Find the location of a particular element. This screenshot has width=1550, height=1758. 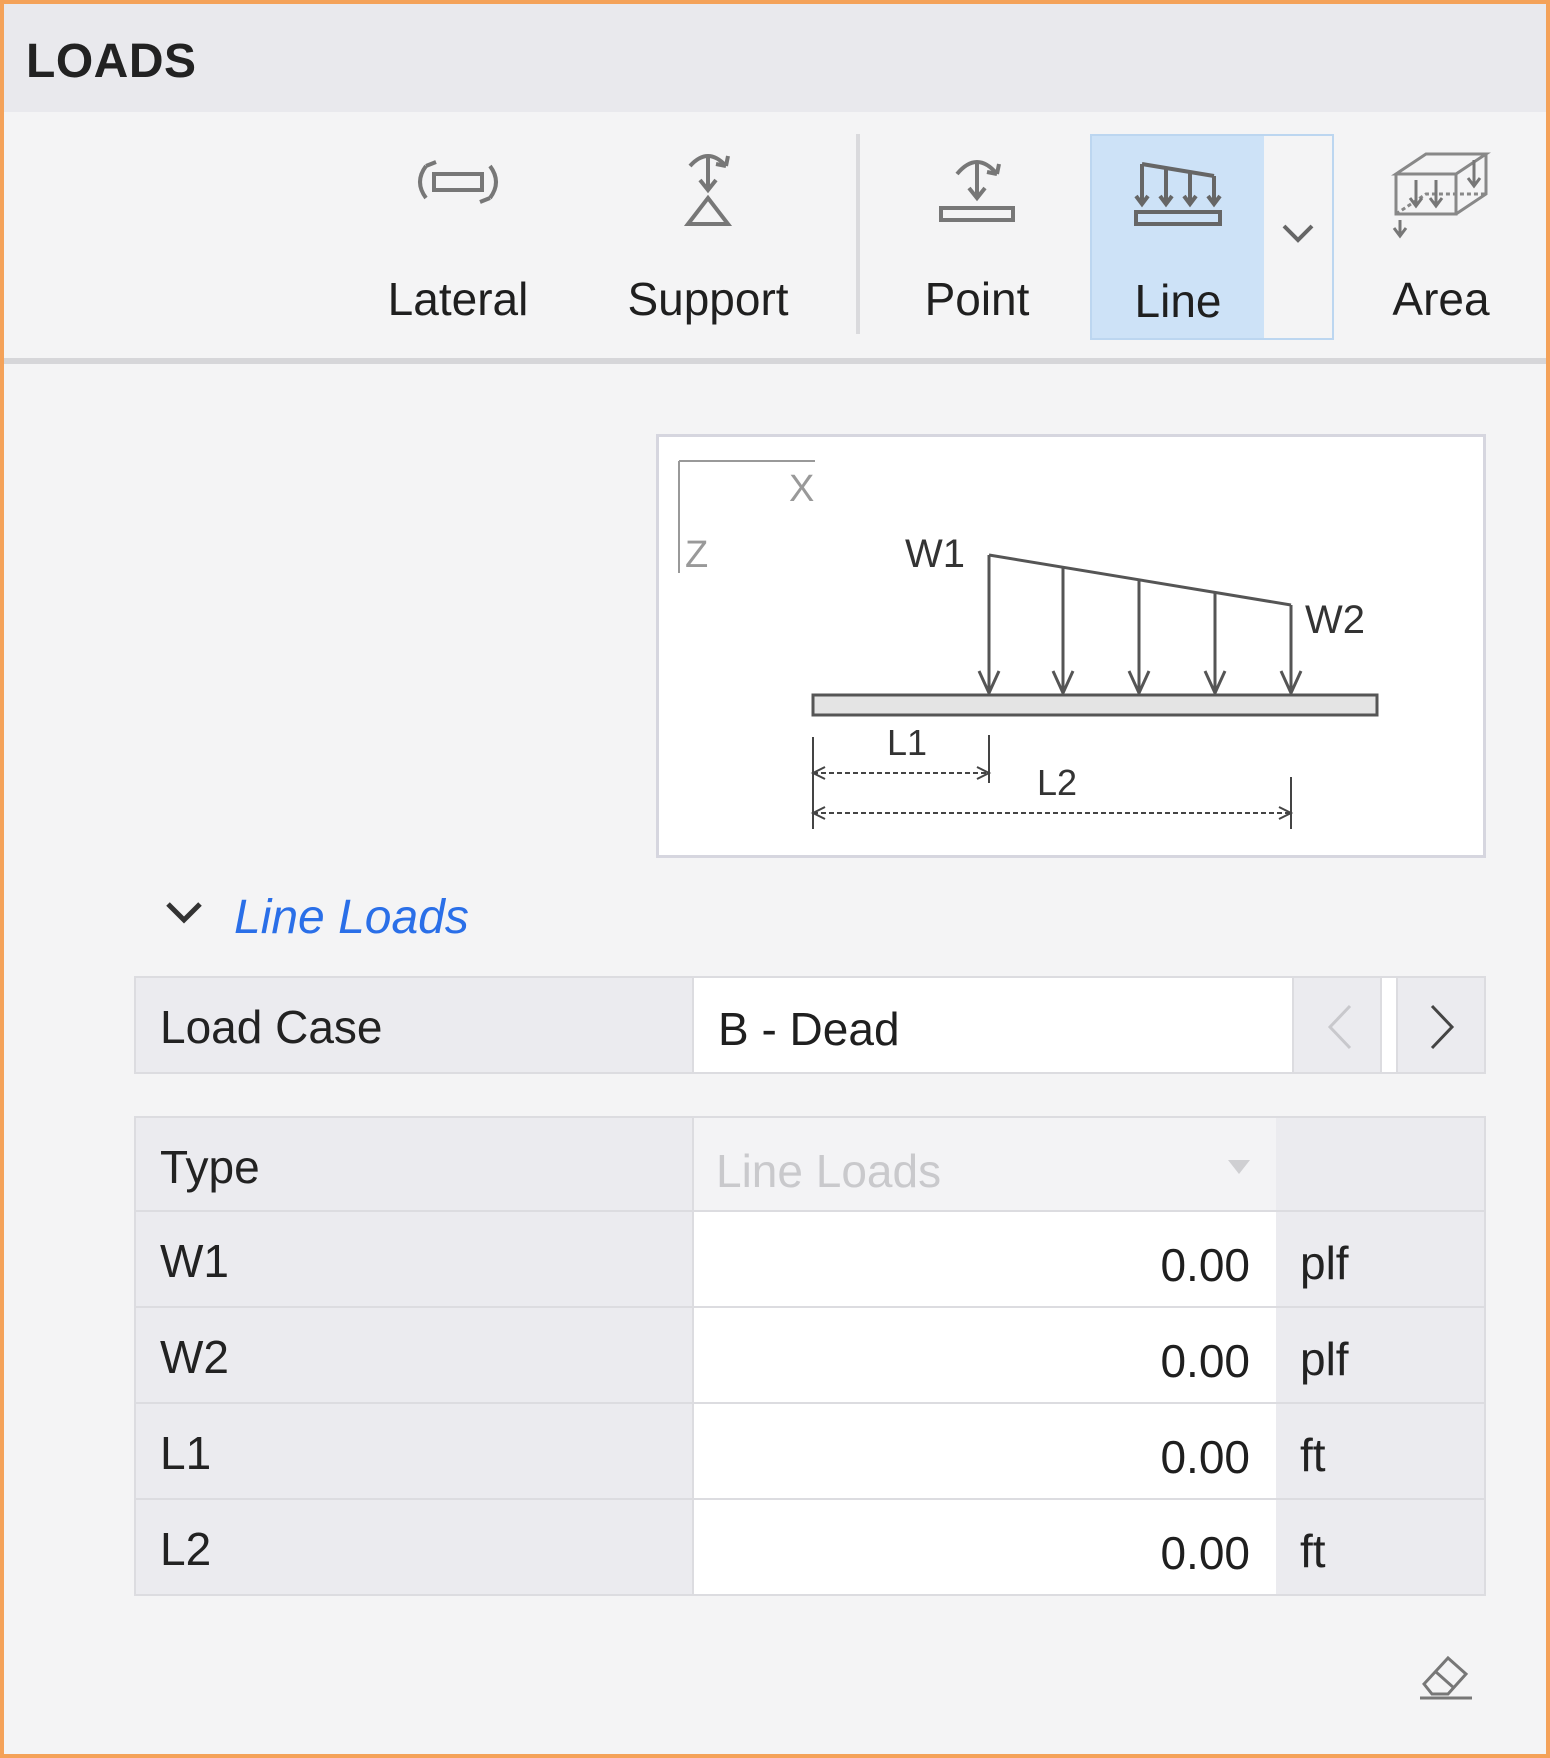

previous-load-case-button is located at coordinates (1337, 1025).